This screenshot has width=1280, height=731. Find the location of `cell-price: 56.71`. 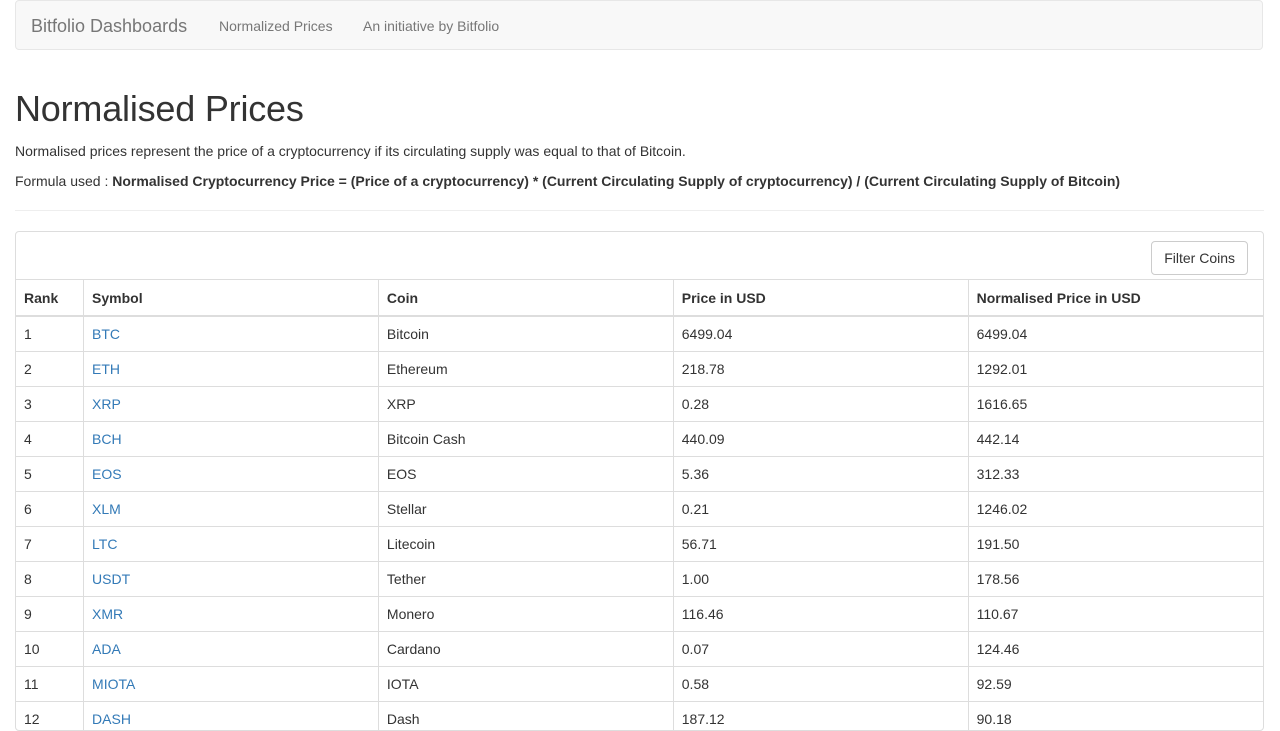

cell-price: 56.71 is located at coordinates (820, 544).